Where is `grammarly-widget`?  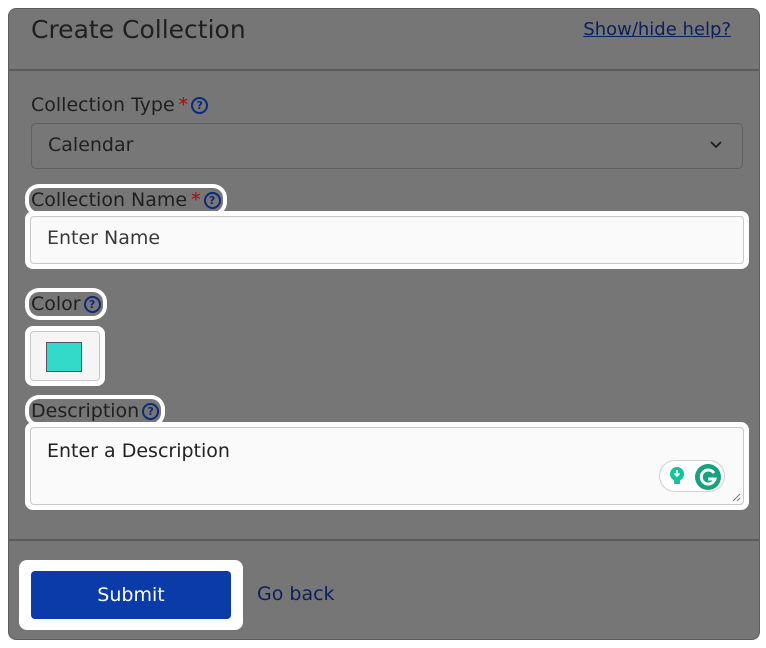
grammarly-widget is located at coordinates (692, 476).